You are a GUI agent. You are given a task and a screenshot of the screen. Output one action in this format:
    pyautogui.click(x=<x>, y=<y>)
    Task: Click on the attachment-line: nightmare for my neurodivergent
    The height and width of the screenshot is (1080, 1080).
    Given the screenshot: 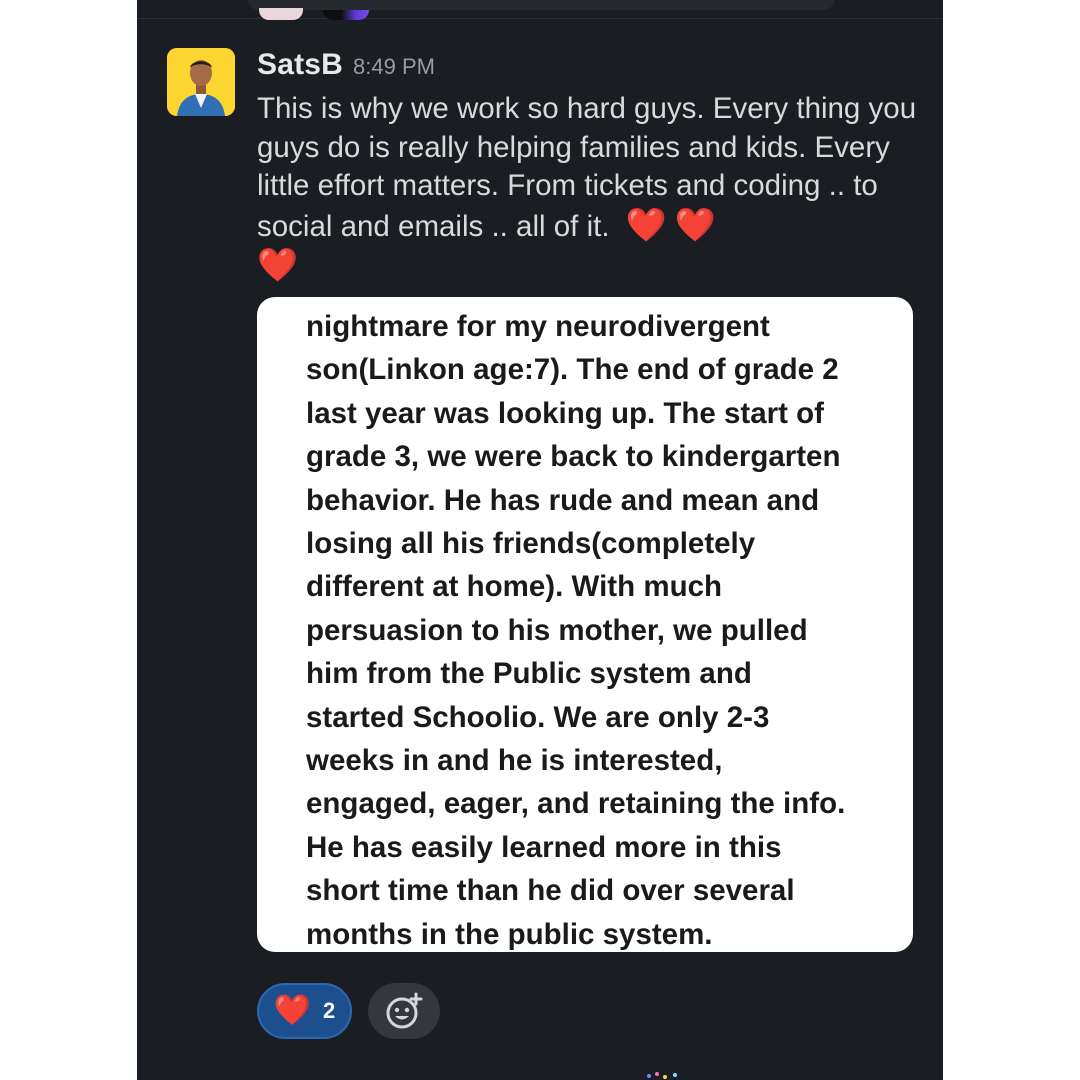 What is the action you would take?
    pyautogui.click(x=538, y=326)
    